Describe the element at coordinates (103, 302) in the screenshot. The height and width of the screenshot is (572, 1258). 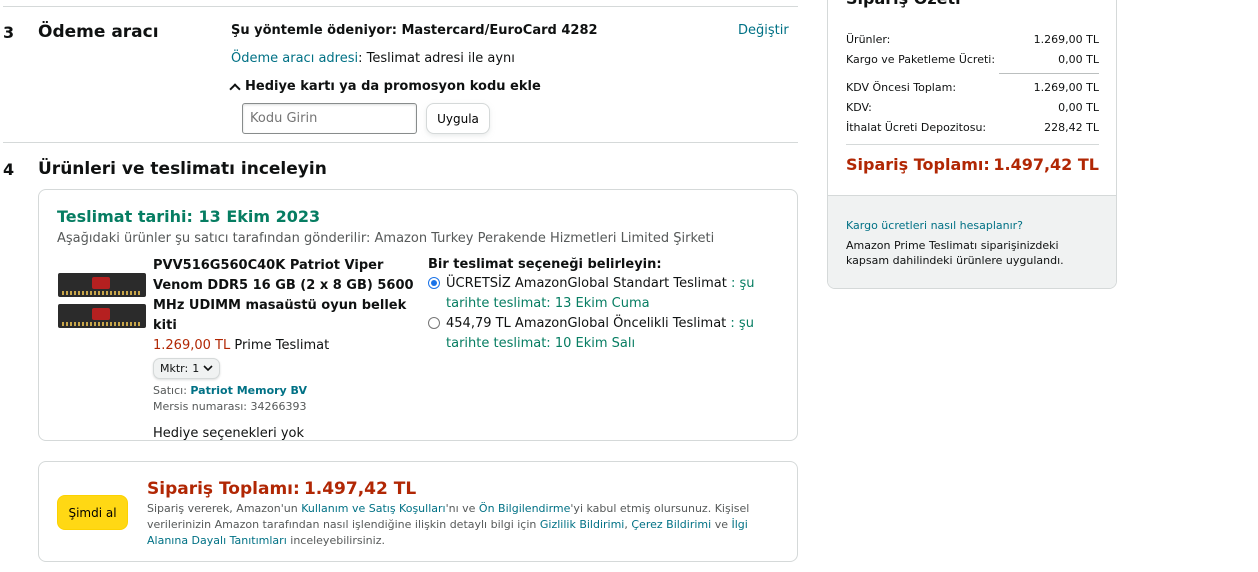
I see `product-image` at that location.